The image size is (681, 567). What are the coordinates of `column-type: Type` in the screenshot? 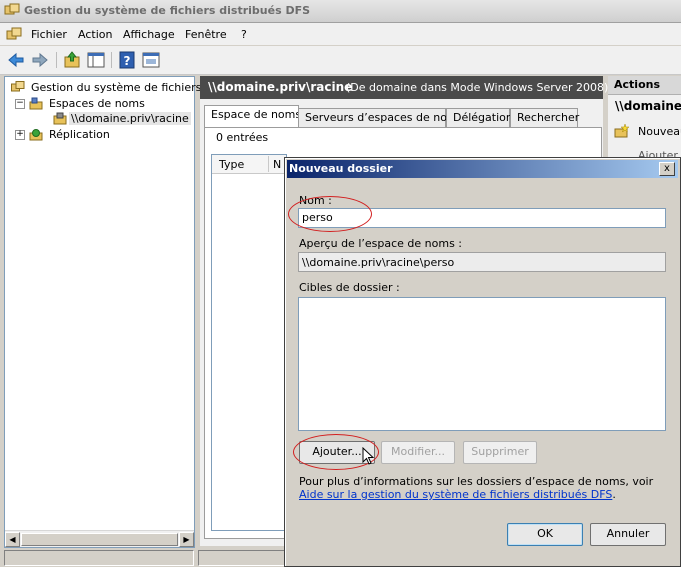 It's located at (231, 164).